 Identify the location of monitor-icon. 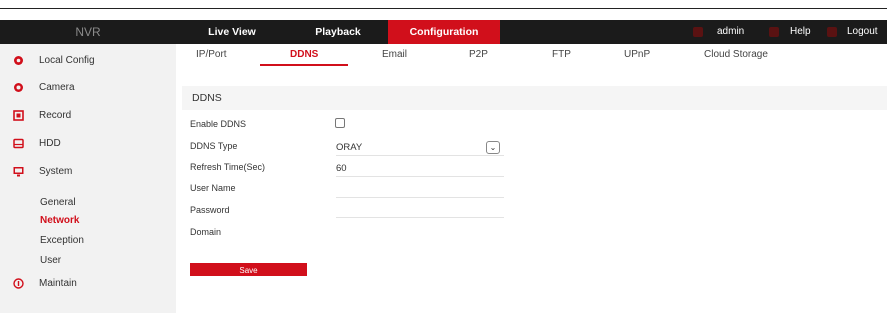
(18, 172).